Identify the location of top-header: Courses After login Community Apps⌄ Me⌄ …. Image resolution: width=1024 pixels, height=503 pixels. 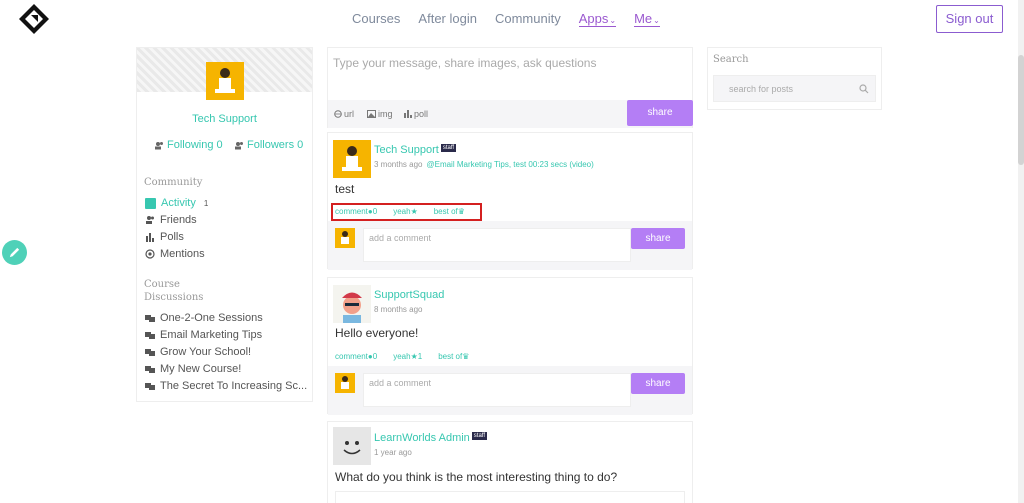
(512, 19).